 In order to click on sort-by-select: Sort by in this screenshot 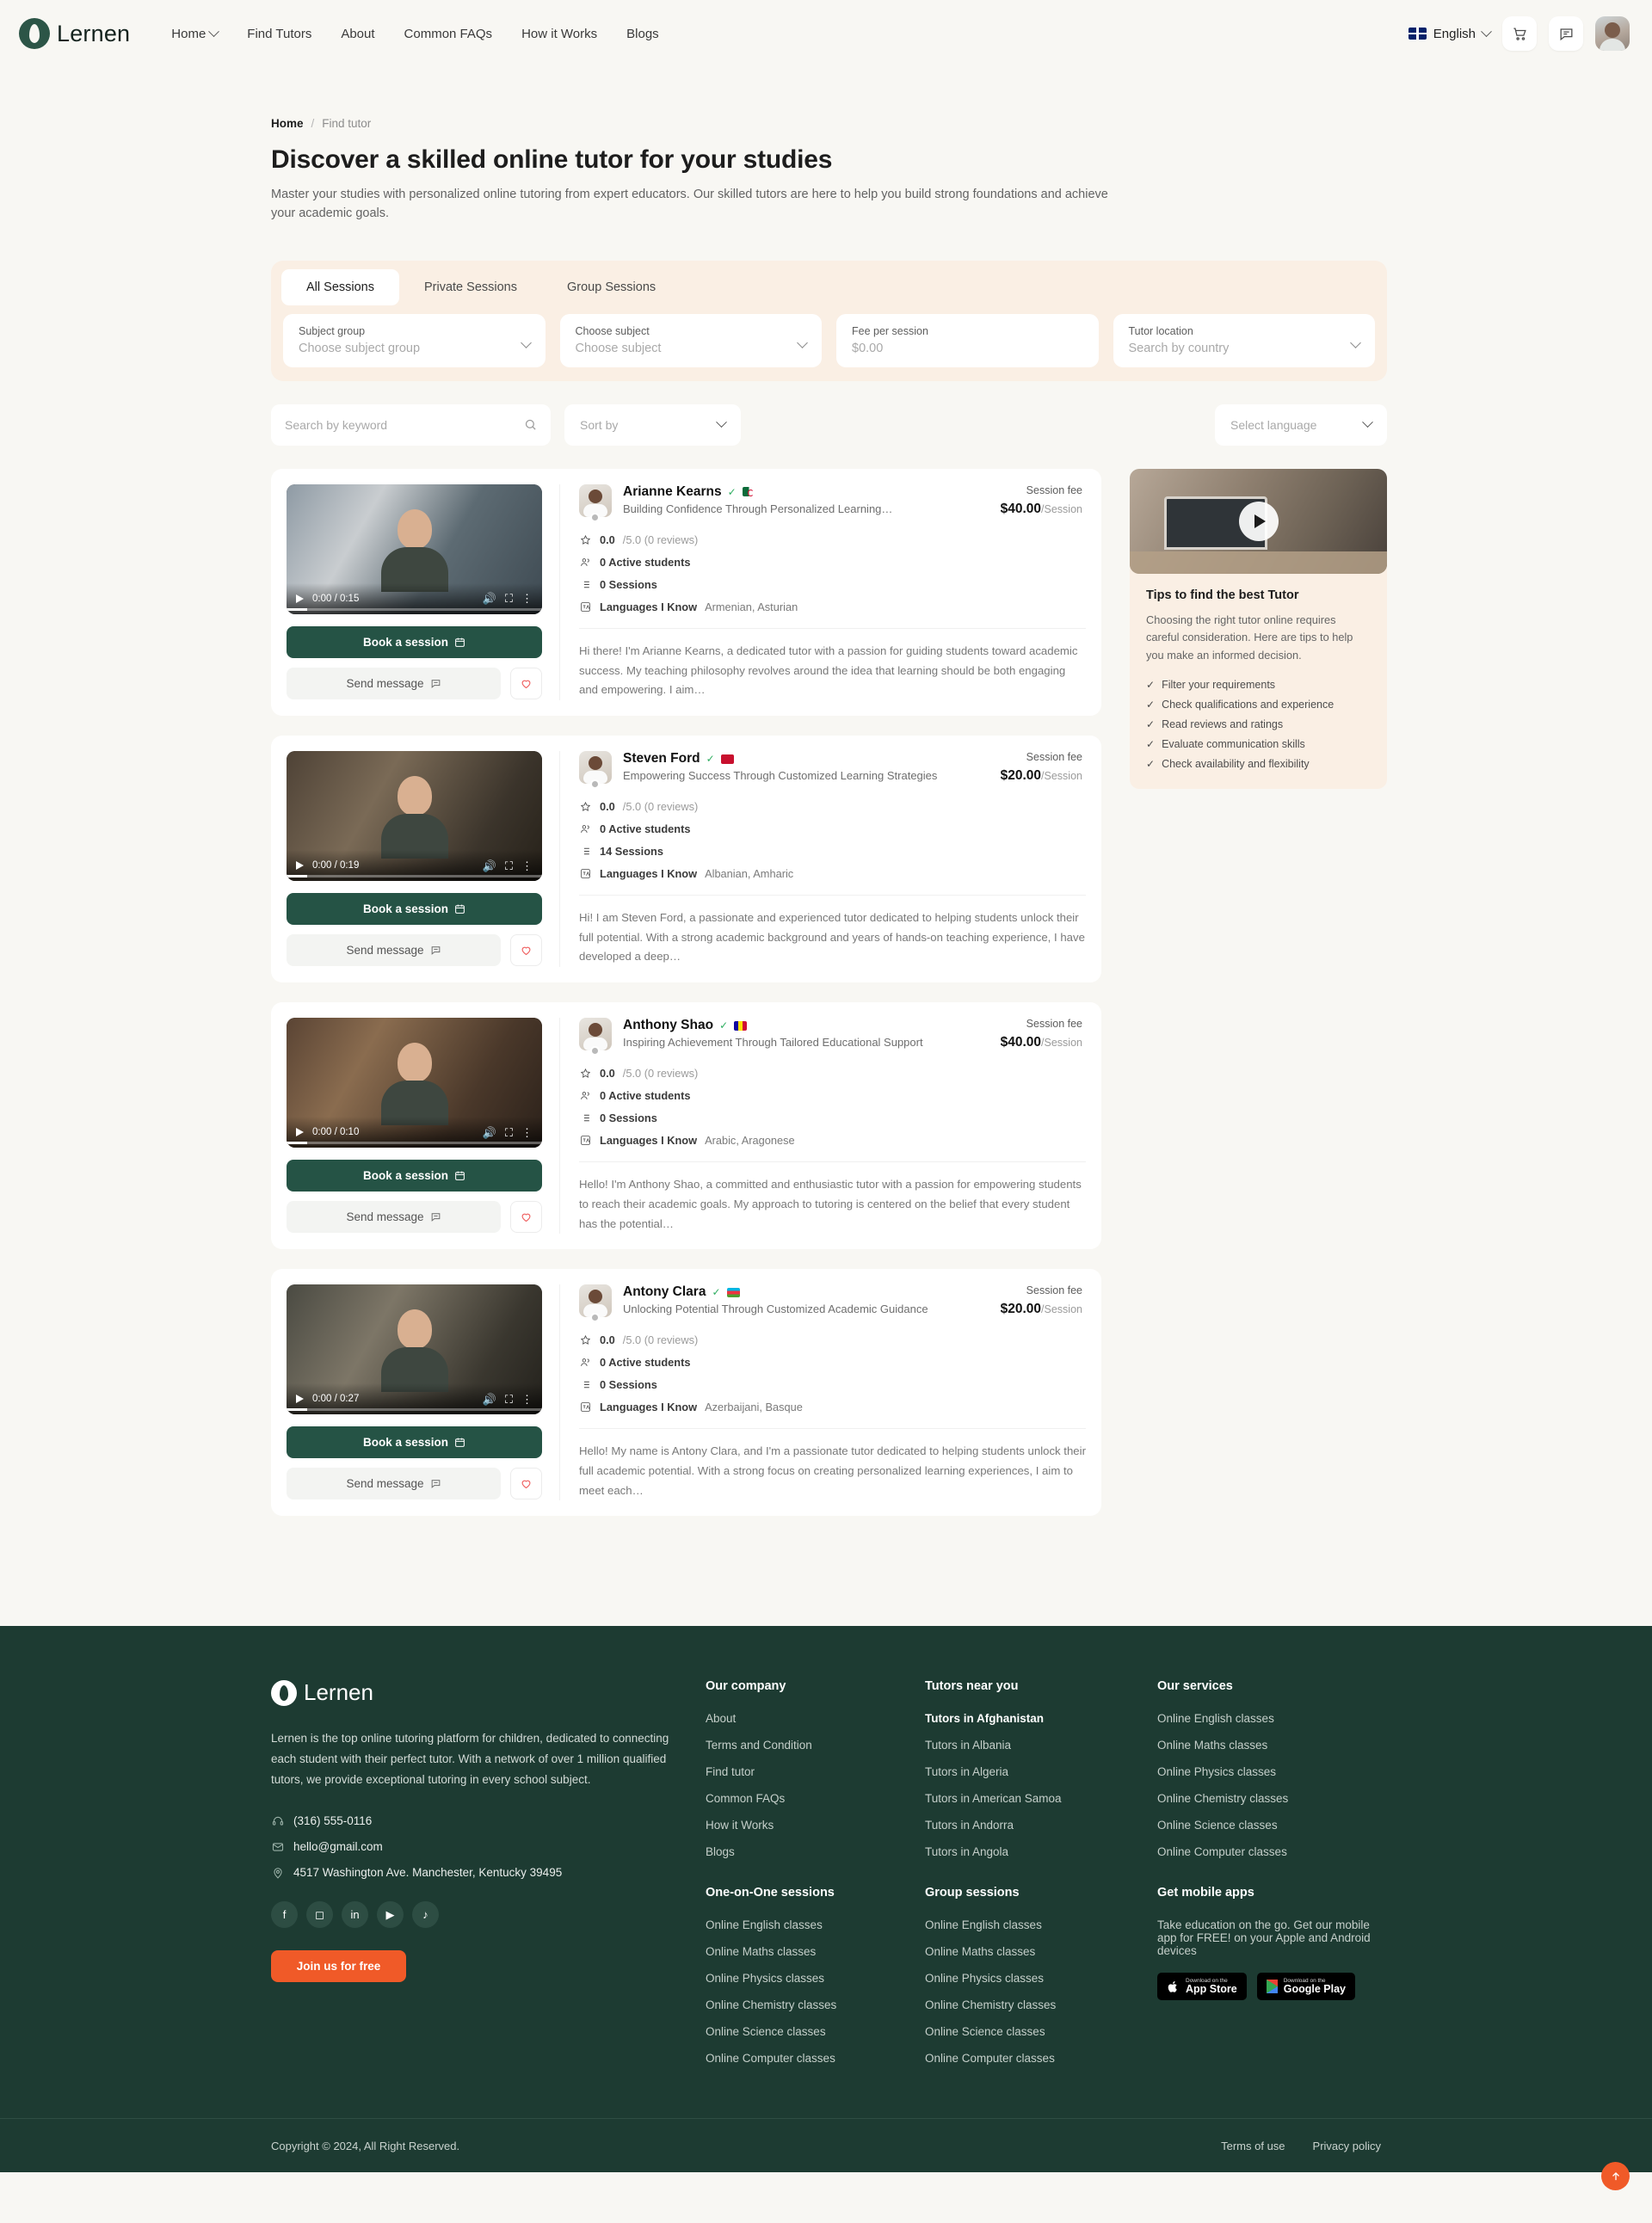, I will do `click(652, 425)`.